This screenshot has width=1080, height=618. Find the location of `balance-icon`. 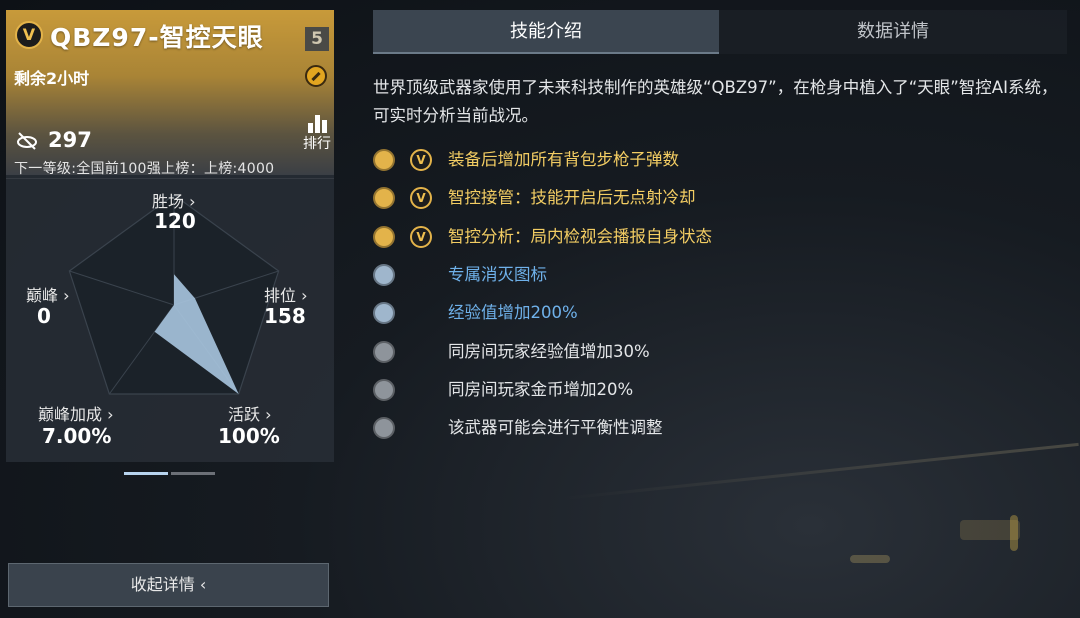

balance-icon is located at coordinates (384, 428).